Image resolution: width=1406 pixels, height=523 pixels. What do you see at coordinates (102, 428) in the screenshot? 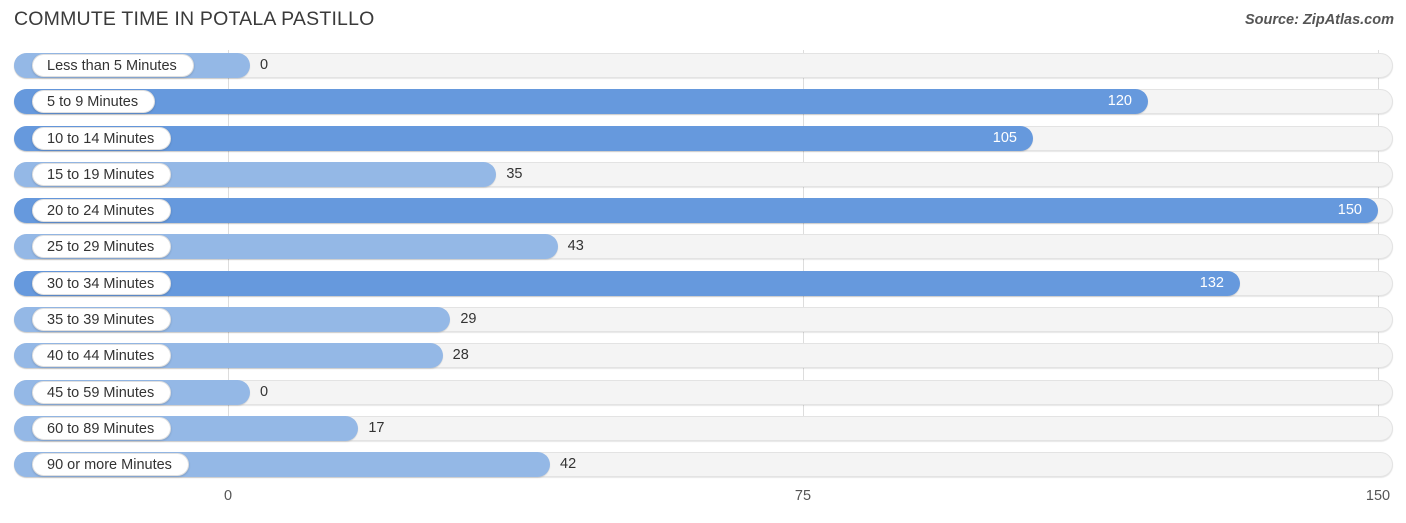
I see `bar-category-label: 60 to 89 Minutes` at bounding box center [102, 428].